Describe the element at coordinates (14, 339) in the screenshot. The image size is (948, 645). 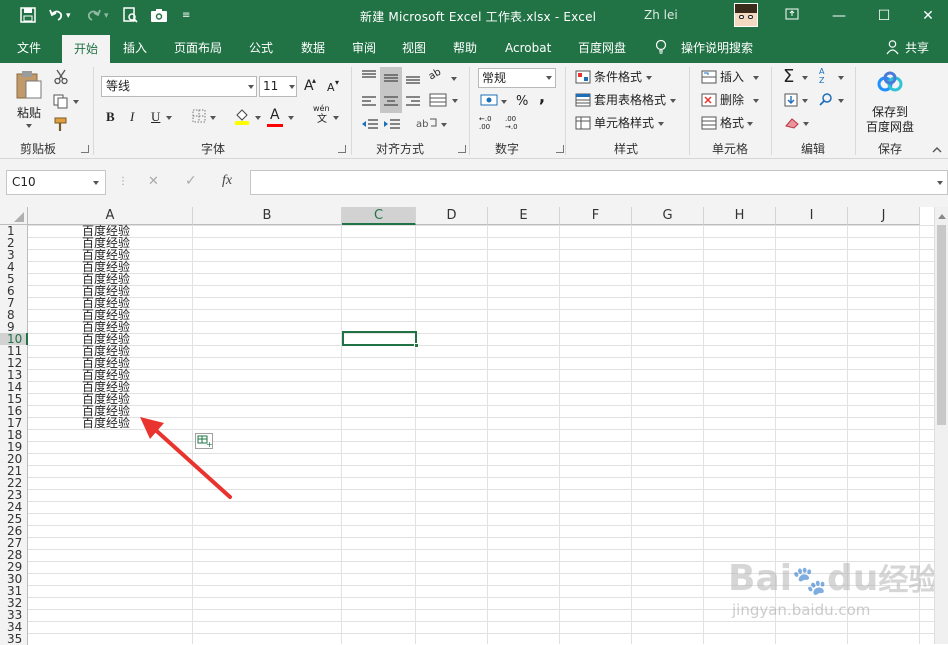
I see `row-header-10: 10` at that location.